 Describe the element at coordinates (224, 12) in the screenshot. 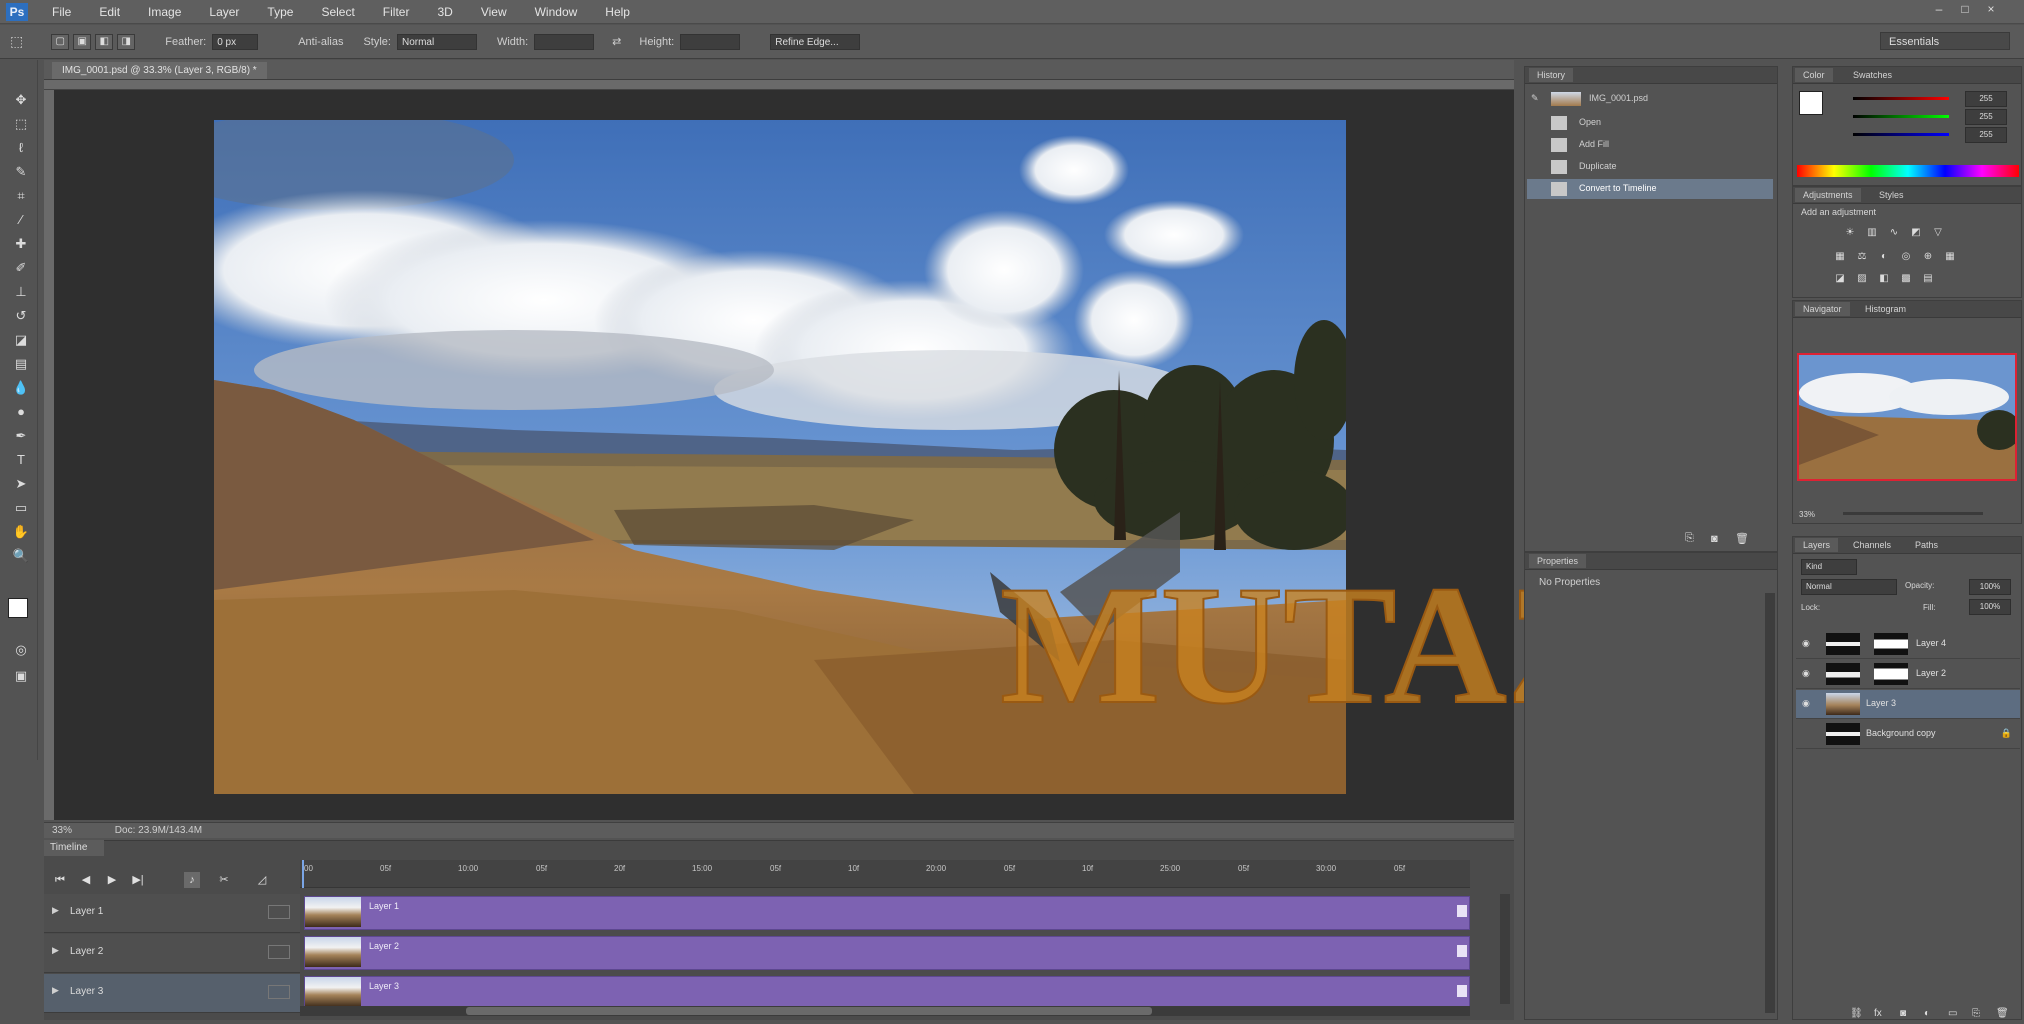

I see `menu-layer: Layer` at that location.